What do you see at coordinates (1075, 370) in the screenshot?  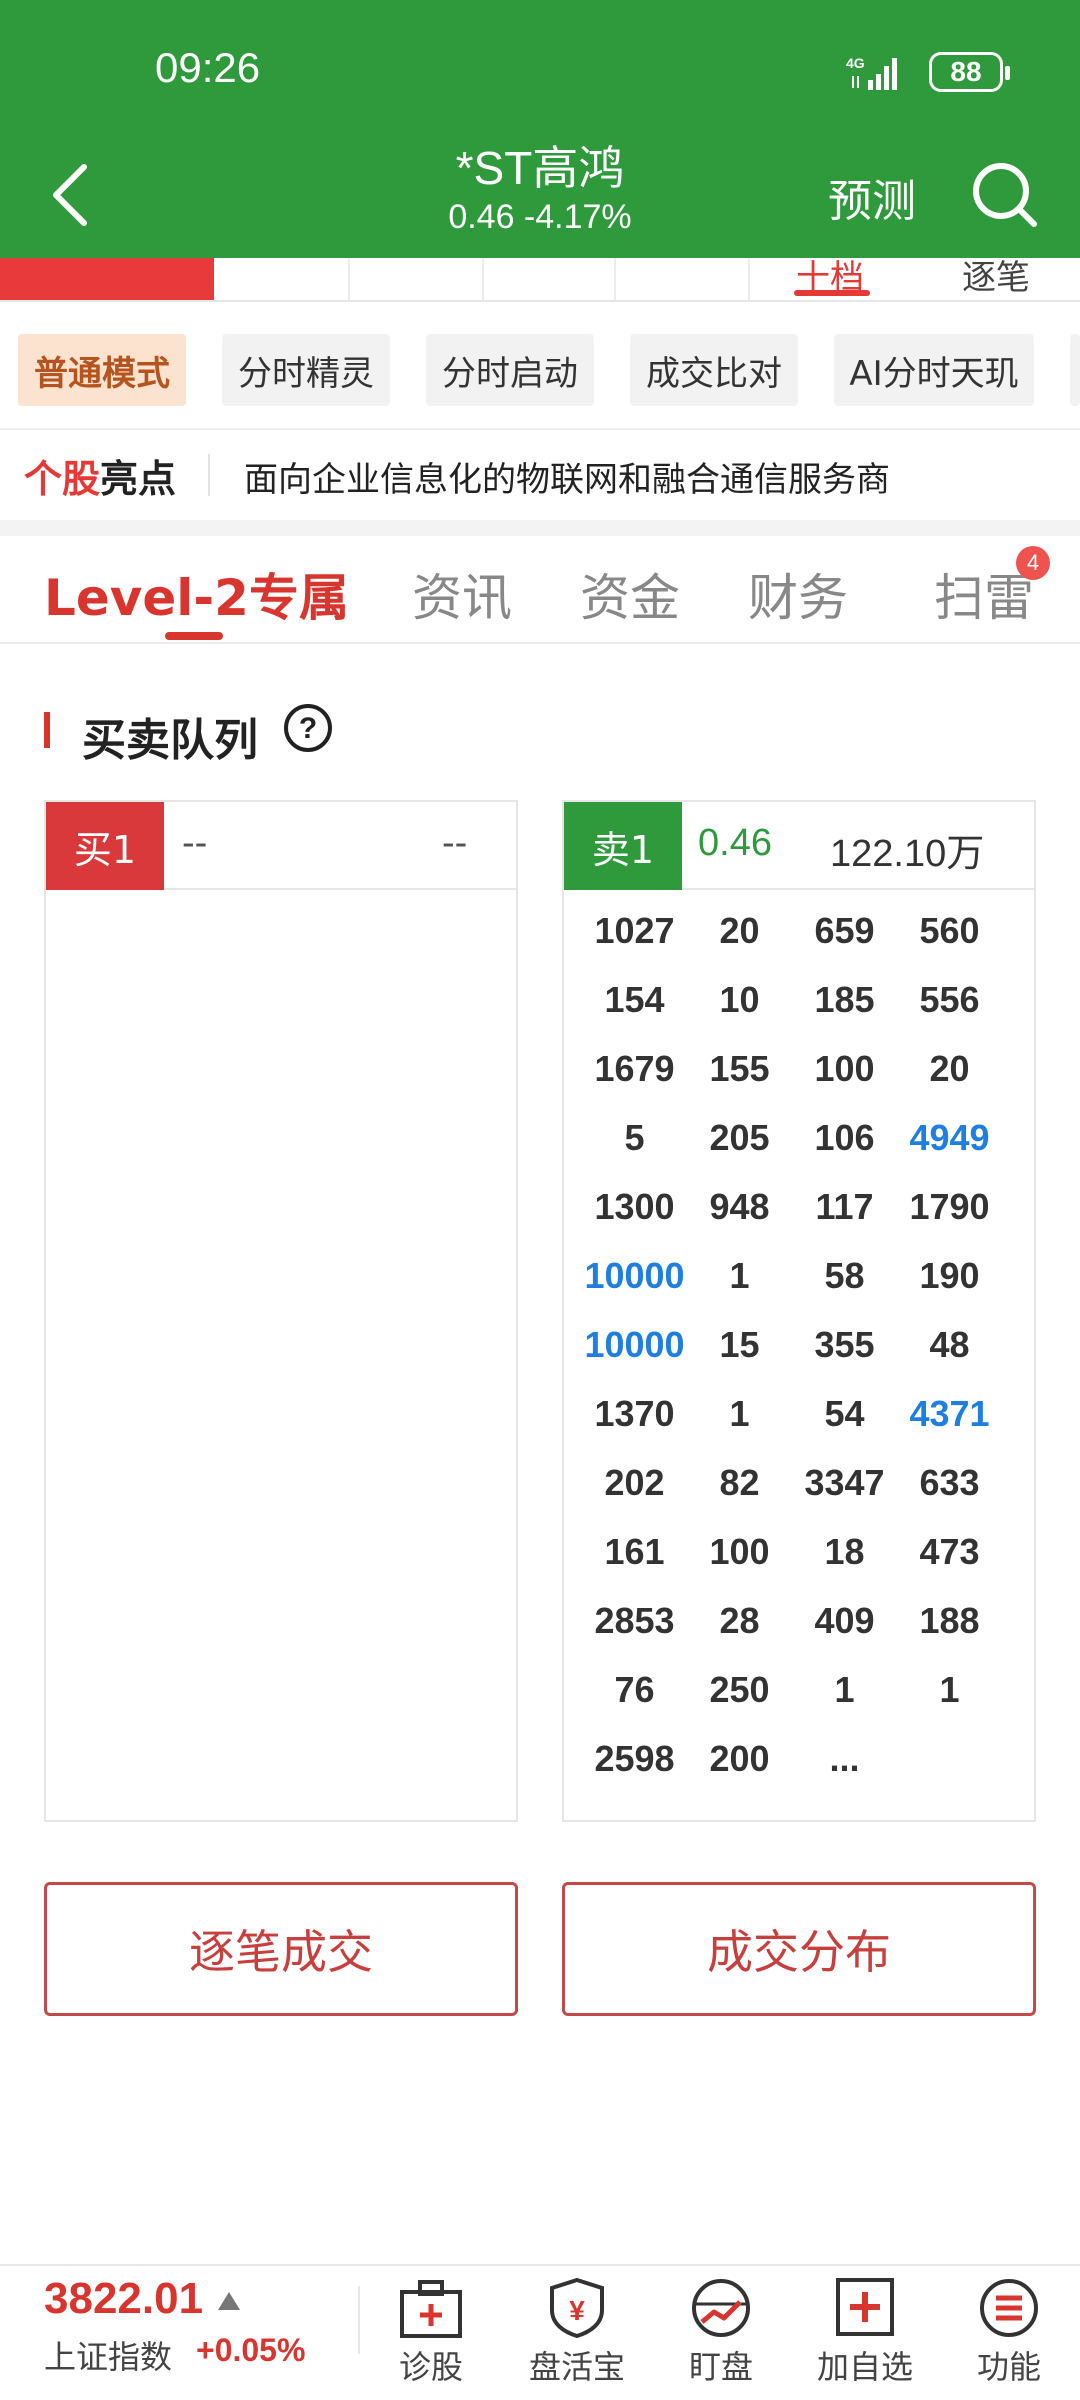 I see `mode-chip-more` at bounding box center [1075, 370].